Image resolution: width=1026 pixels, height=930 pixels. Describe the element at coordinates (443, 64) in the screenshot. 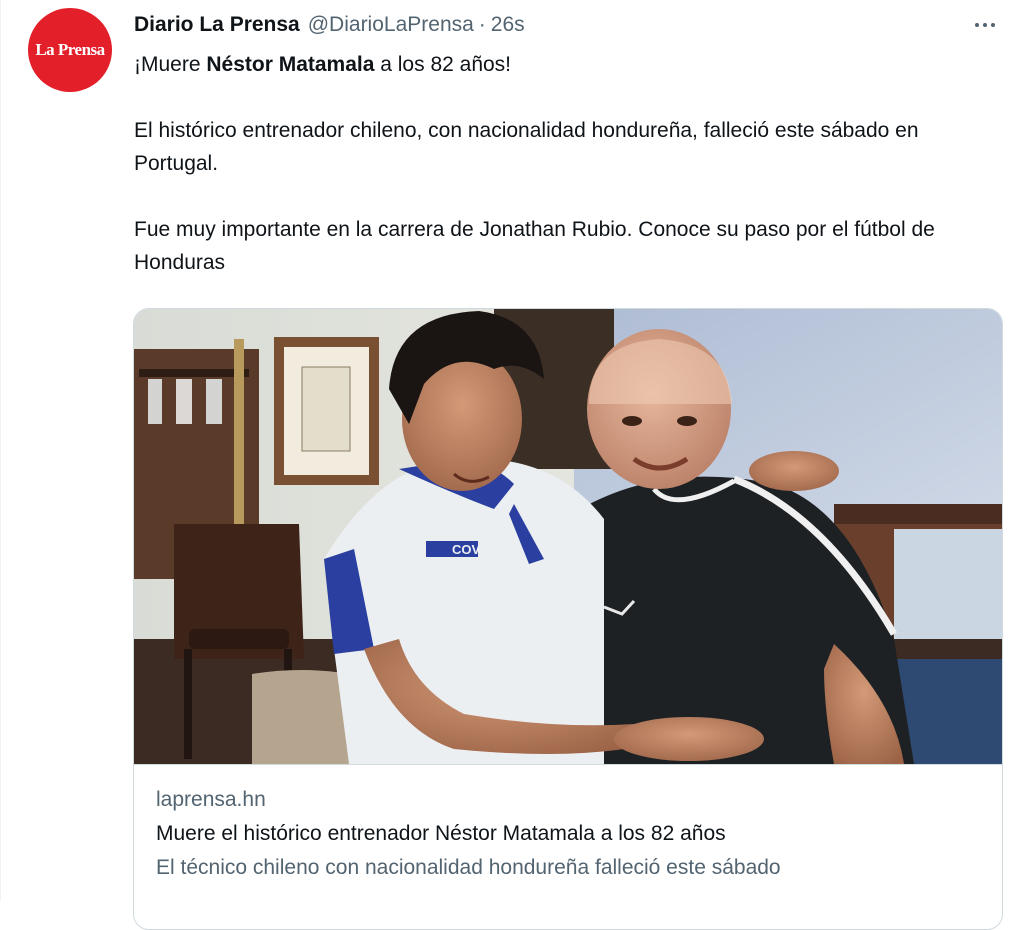

I see `headline-suffix: a los 82 años!` at that location.